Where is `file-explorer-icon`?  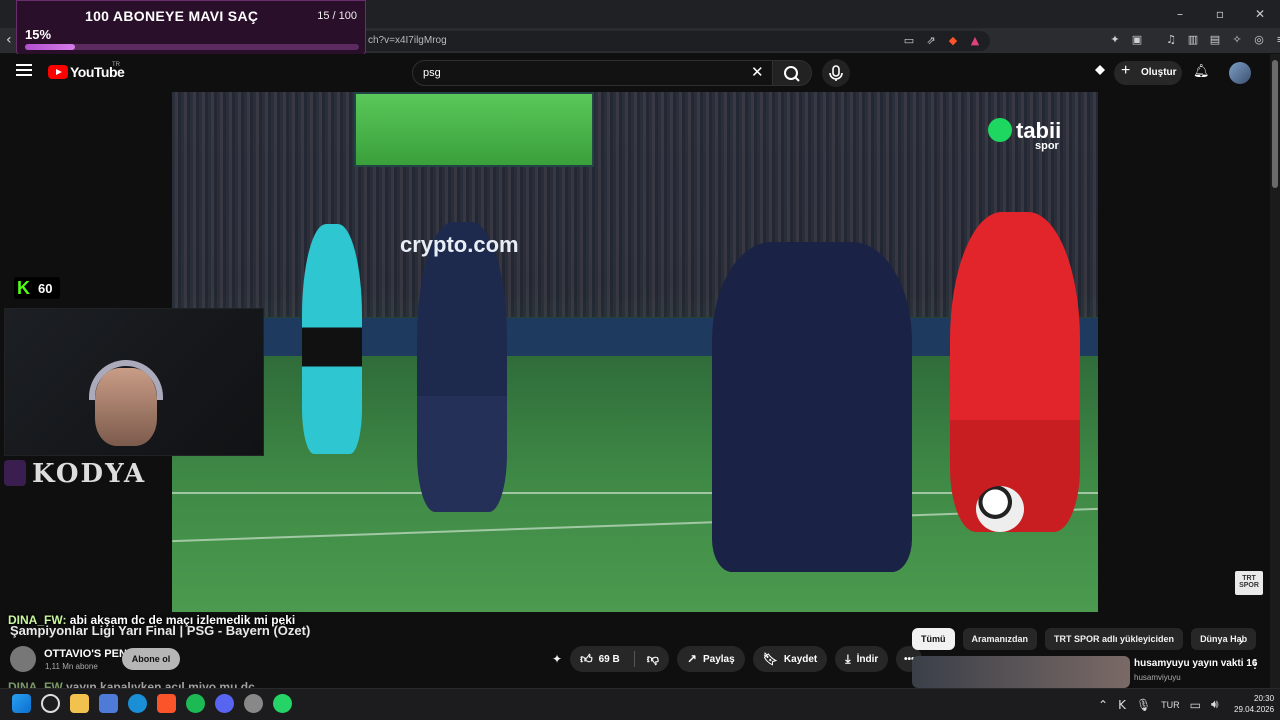 file-explorer-icon is located at coordinates (79, 703).